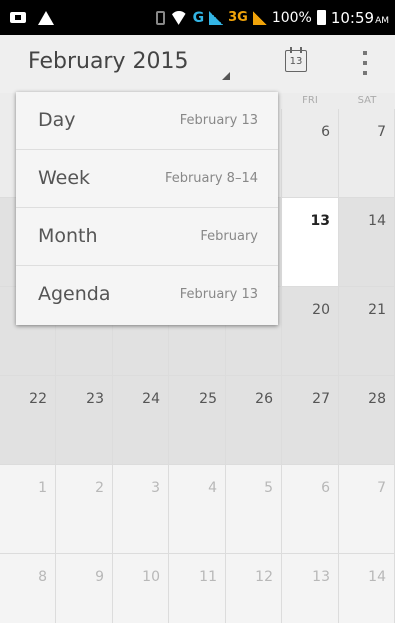 This screenshot has height=623, width=395. Describe the element at coordinates (197, 64) in the screenshot. I see `action-bar: February 2015 13` at that location.